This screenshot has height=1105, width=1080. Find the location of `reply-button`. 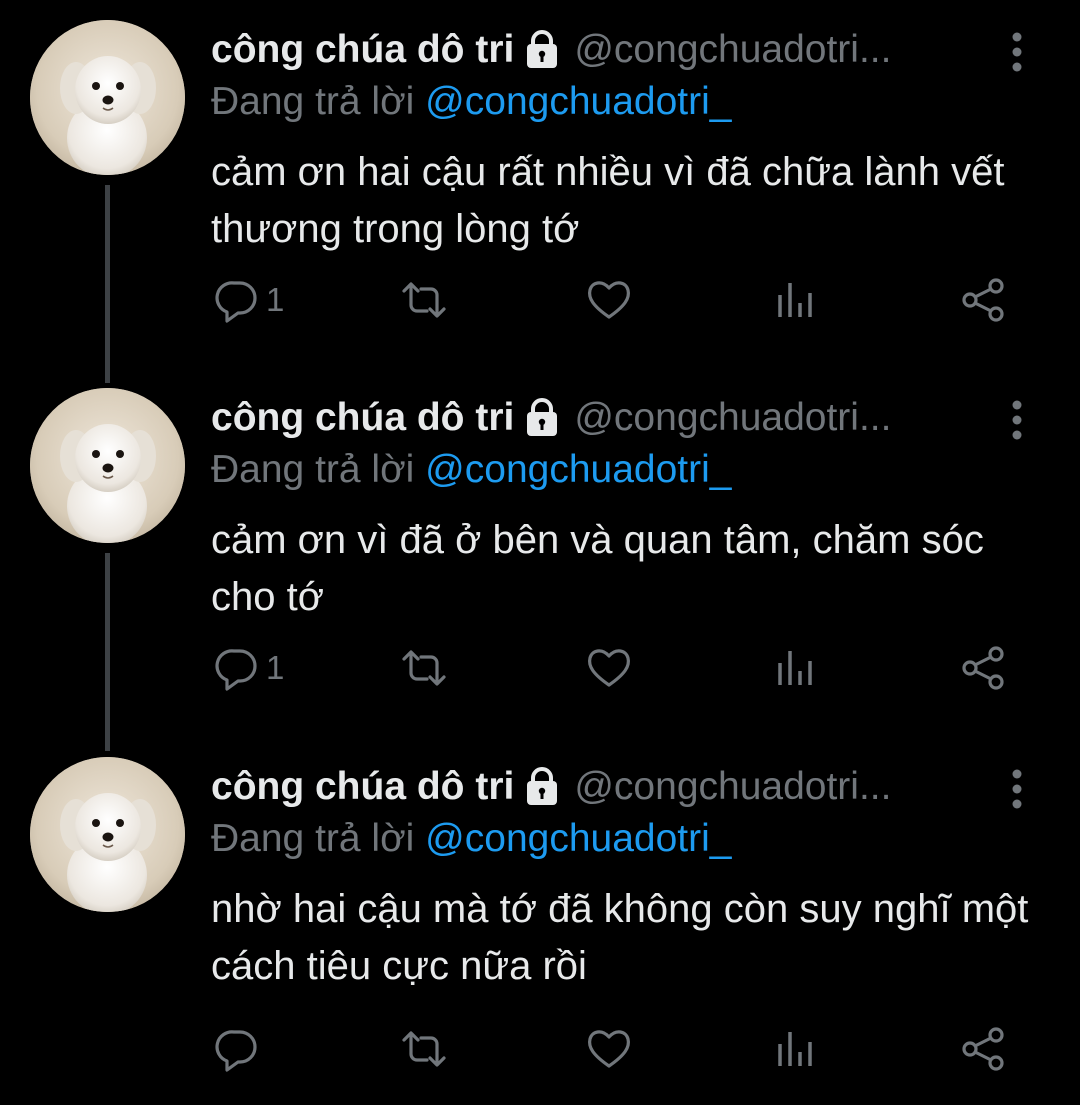

reply-button is located at coordinates (240, 1049).